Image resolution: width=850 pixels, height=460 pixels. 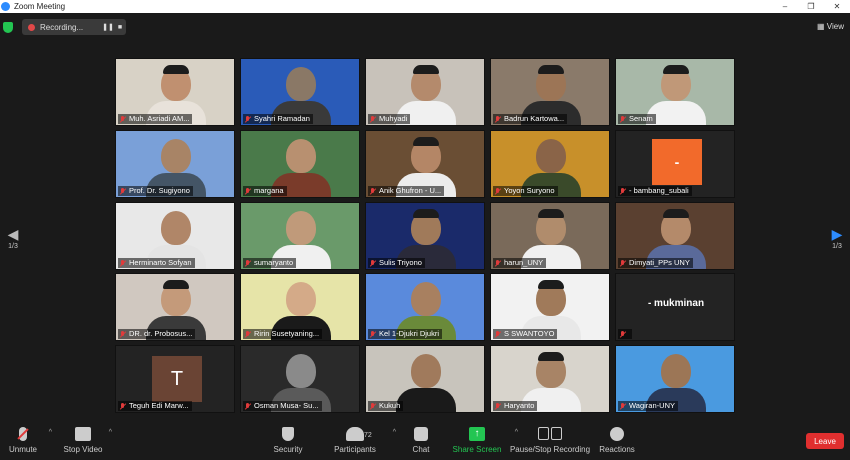 I want to click on participant-tile: -- bambang_subali, so click(x=675, y=164).